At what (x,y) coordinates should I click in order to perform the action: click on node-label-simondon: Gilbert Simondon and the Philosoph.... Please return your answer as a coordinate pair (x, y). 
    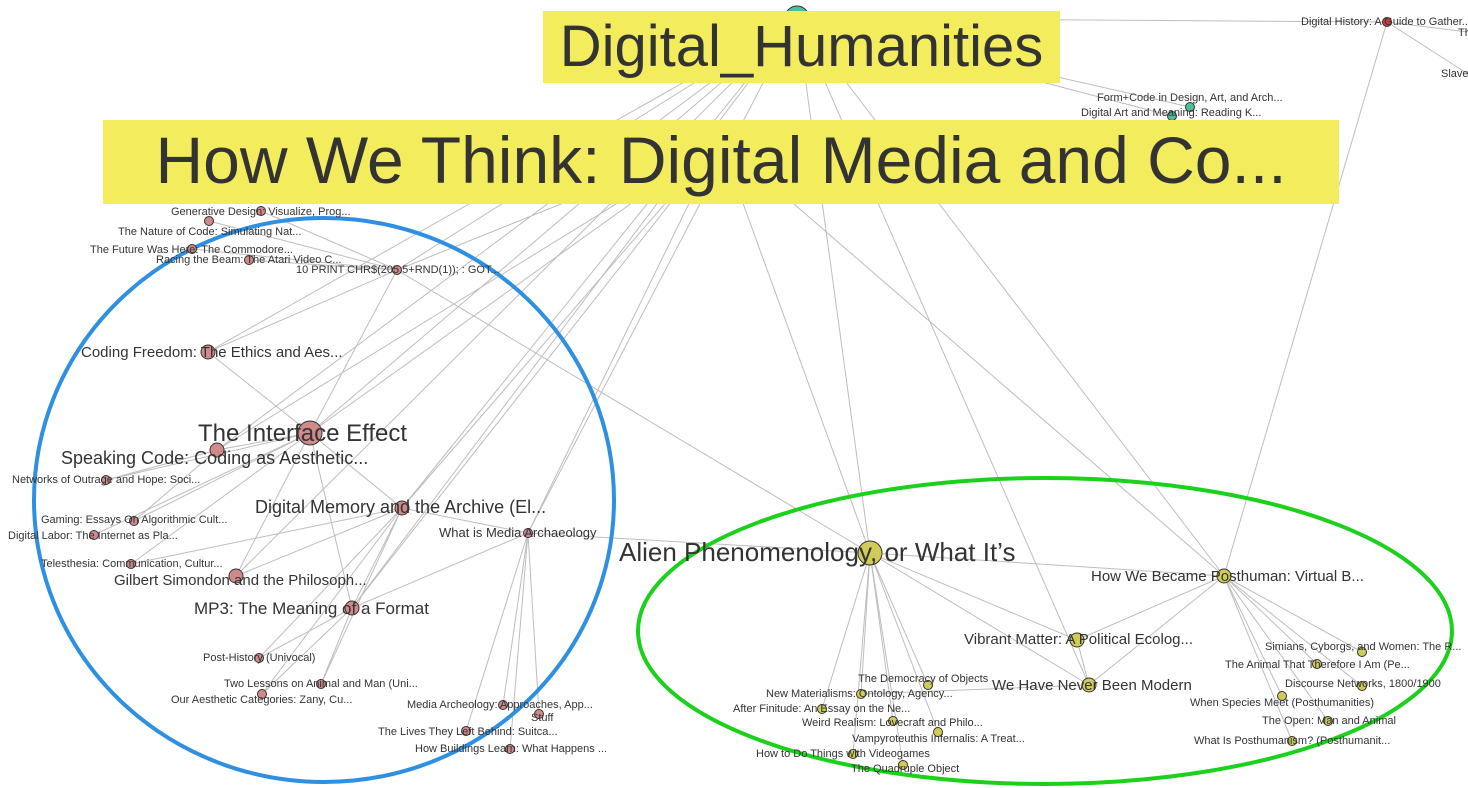
    Looking at the image, I should click on (240, 580).